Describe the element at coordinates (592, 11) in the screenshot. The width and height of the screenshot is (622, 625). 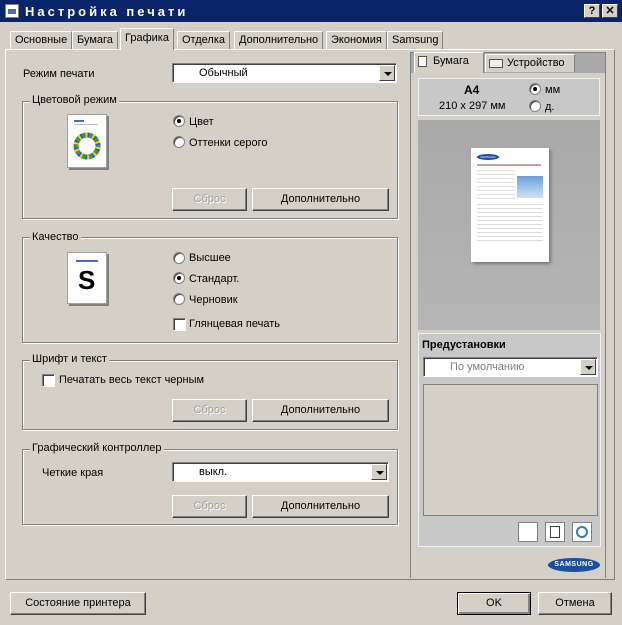
I see `help-button: ?` at that location.